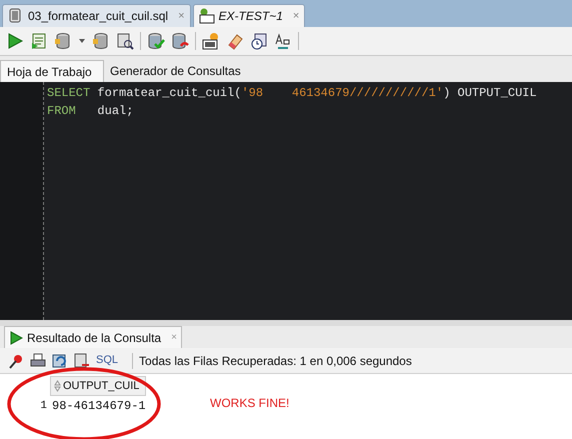  What do you see at coordinates (38, 360) in the screenshot?
I see `print-icon` at bounding box center [38, 360].